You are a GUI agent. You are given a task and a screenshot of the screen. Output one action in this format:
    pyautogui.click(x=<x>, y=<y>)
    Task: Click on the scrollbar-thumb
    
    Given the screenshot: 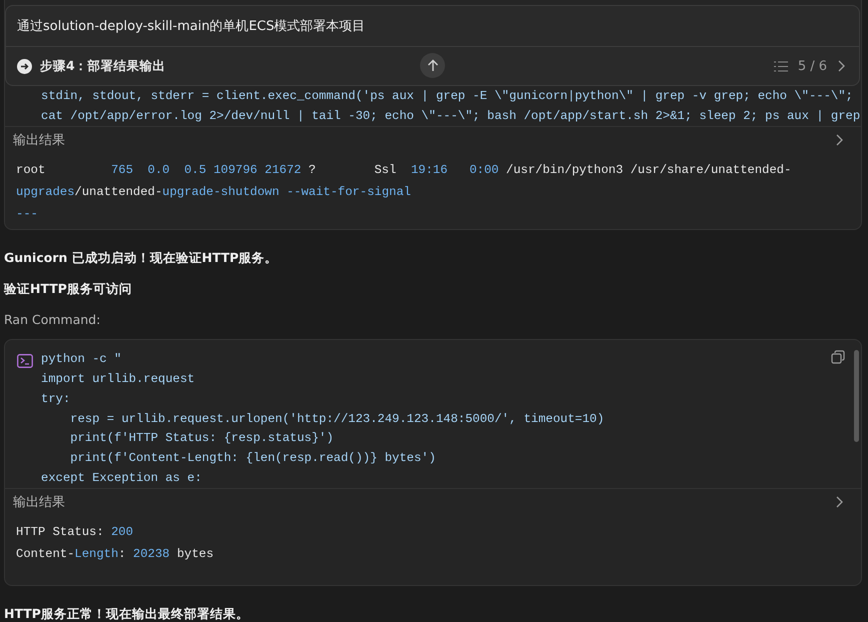 What is the action you would take?
    pyautogui.click(x=856, y=396)
    